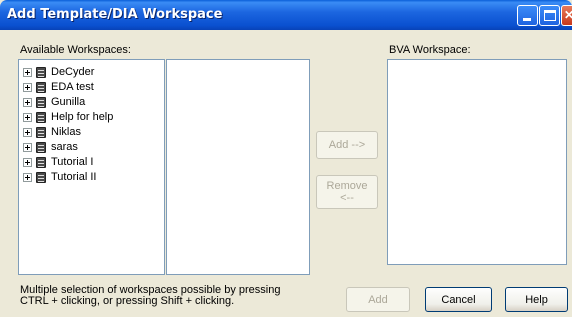 The width and height of the screenshot is (572, 317). I want to click on window-title: Add Template/DIA Workspace, so click(115, 14).